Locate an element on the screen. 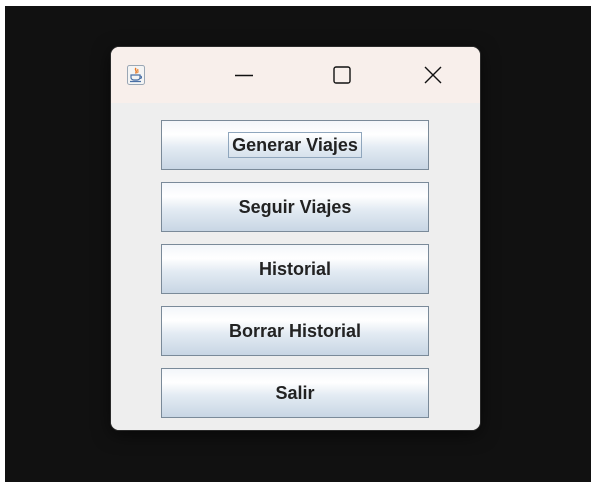 The width and height of the screenshot is (596, 488). minimize-icon is located at coordinates (244, 75).